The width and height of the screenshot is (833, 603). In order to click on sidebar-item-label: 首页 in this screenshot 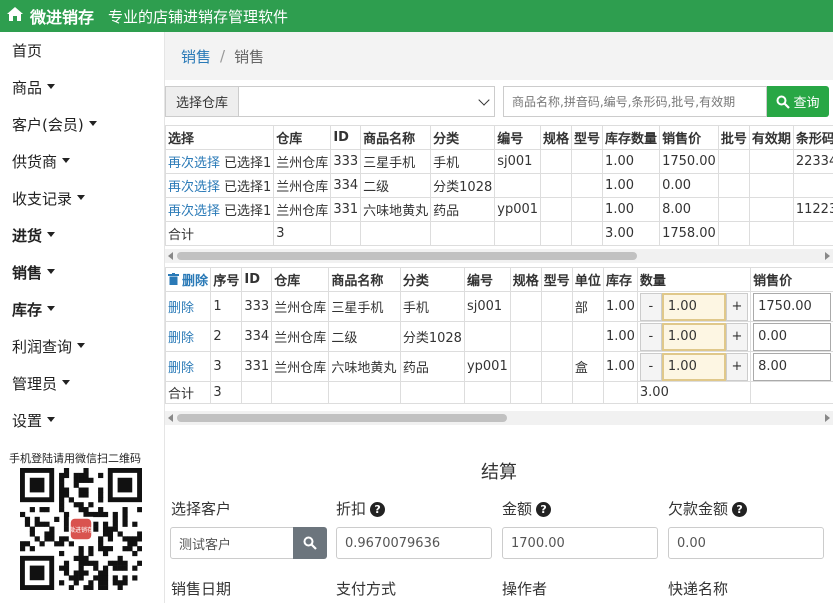, I will do `click(27, 51)`.